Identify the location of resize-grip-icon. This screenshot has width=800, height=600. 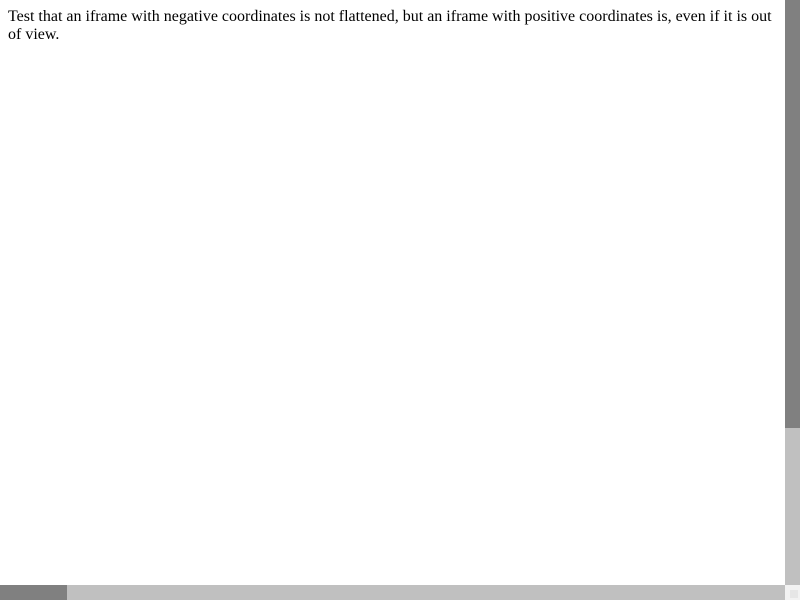
(794, 594).